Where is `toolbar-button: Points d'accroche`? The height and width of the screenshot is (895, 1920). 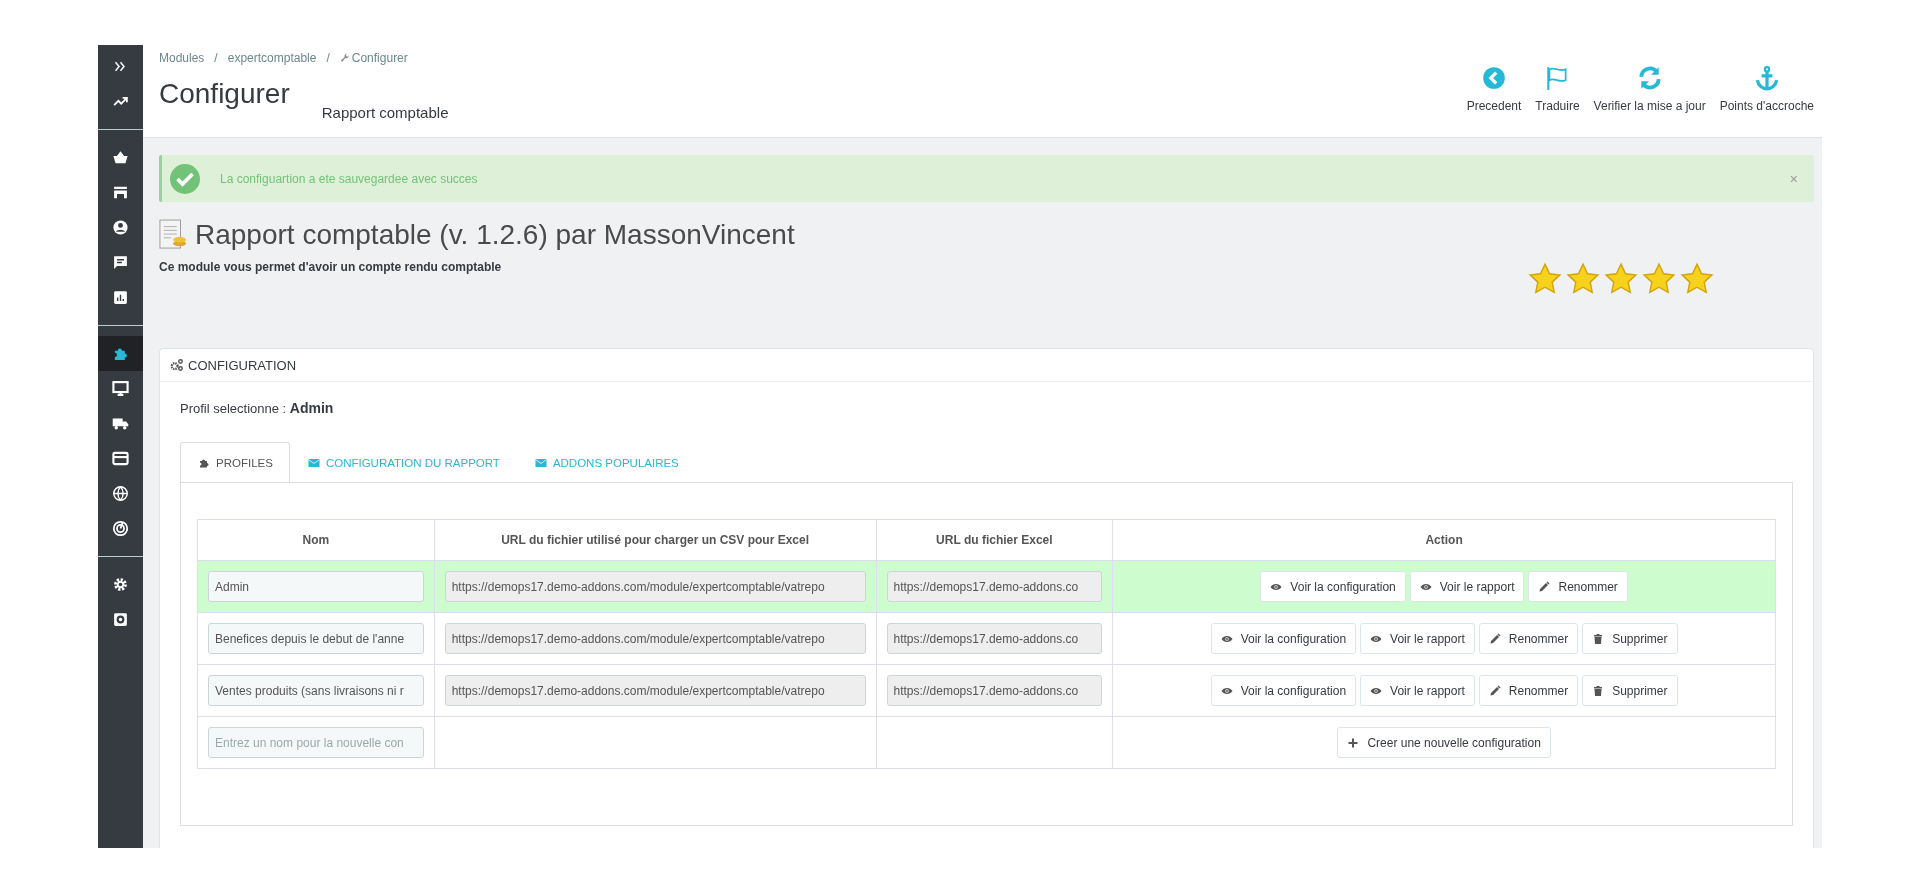
toolbar-button: Points d'accroche is located at coordinates (1766, 89).